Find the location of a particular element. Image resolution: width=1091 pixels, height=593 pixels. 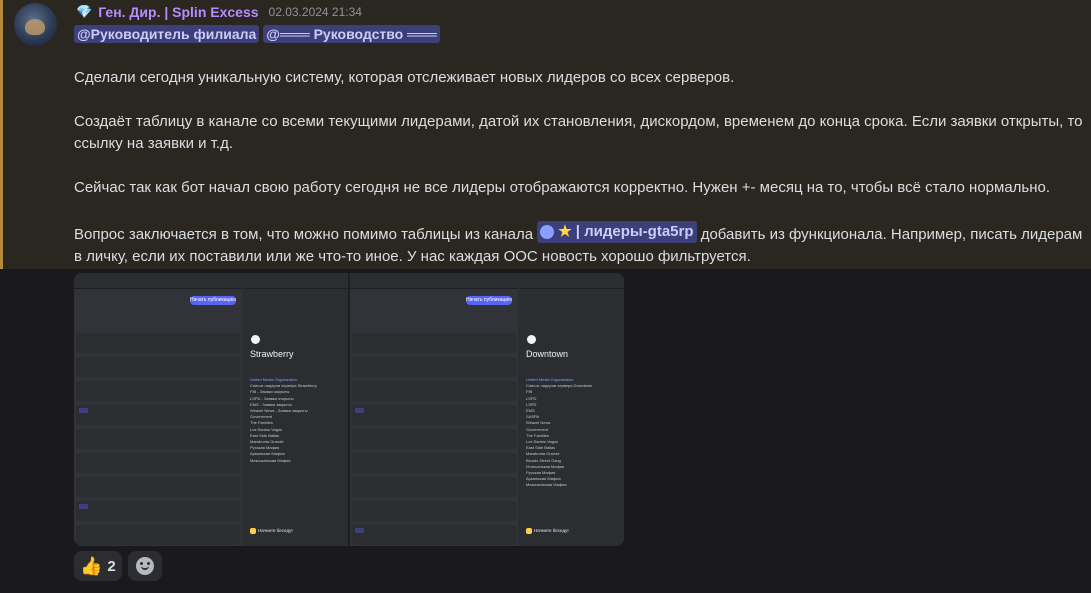

mention-highlight-bar is located at coordinates (1, 134).